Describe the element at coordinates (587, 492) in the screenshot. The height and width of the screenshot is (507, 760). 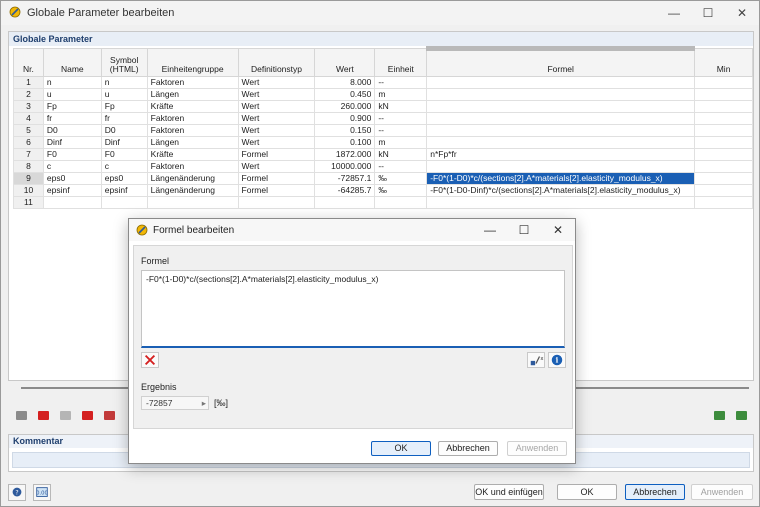
I see `ok-button: OK` at that location.